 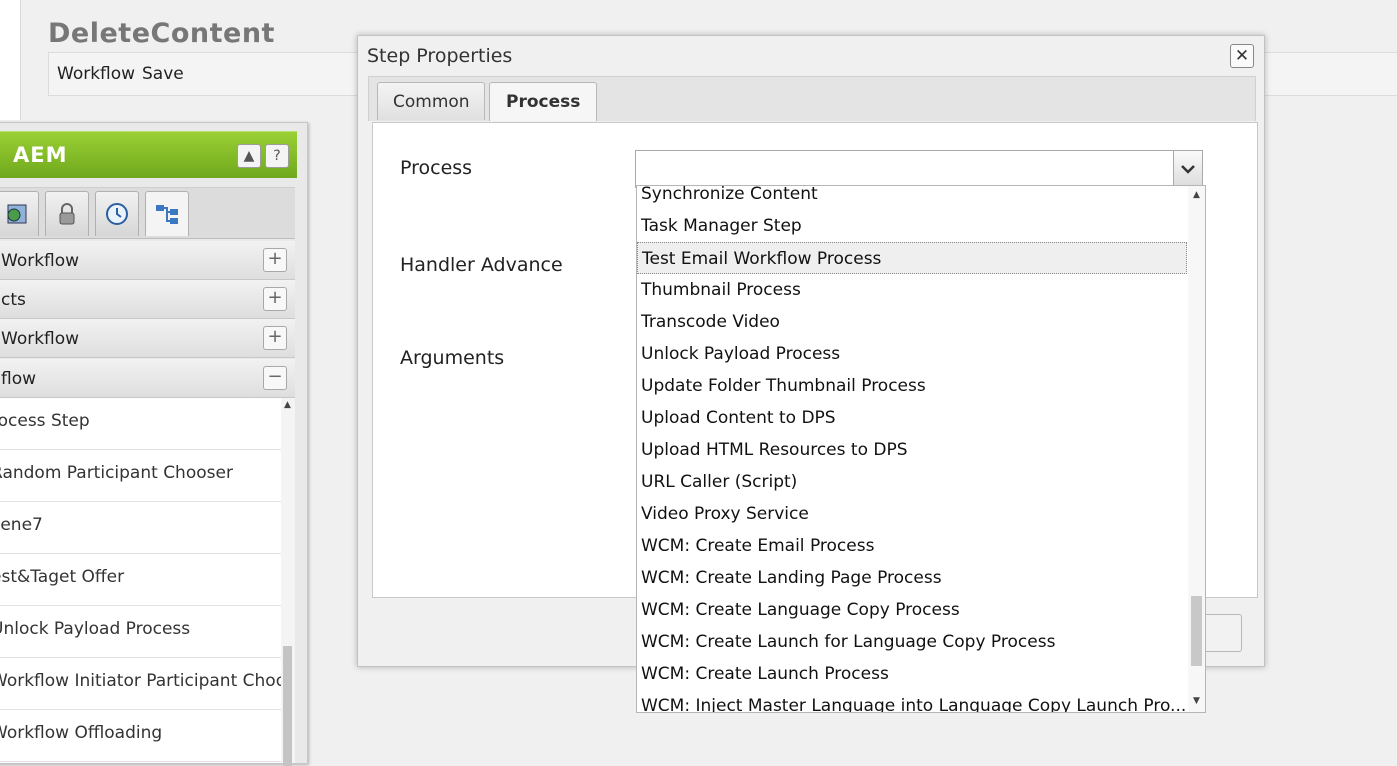 What do you see at coordinates (1196, 701) in the screenshot?
I see `scroll-down-icon: ▼` at bounding box center [1196, 701].